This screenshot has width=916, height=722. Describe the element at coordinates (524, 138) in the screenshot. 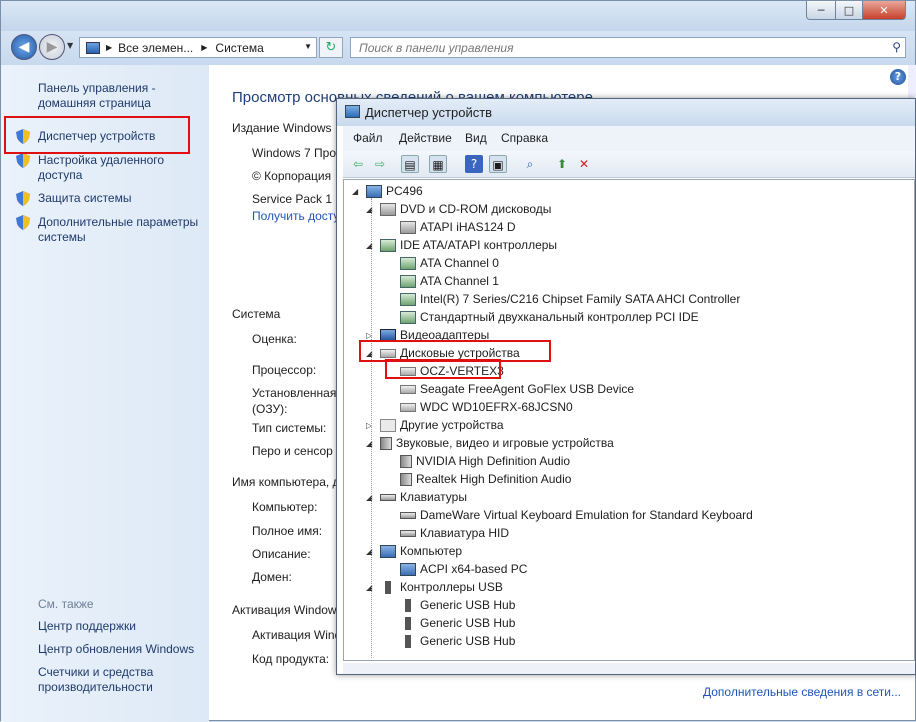

I see `menu-help: Справка` at that location.